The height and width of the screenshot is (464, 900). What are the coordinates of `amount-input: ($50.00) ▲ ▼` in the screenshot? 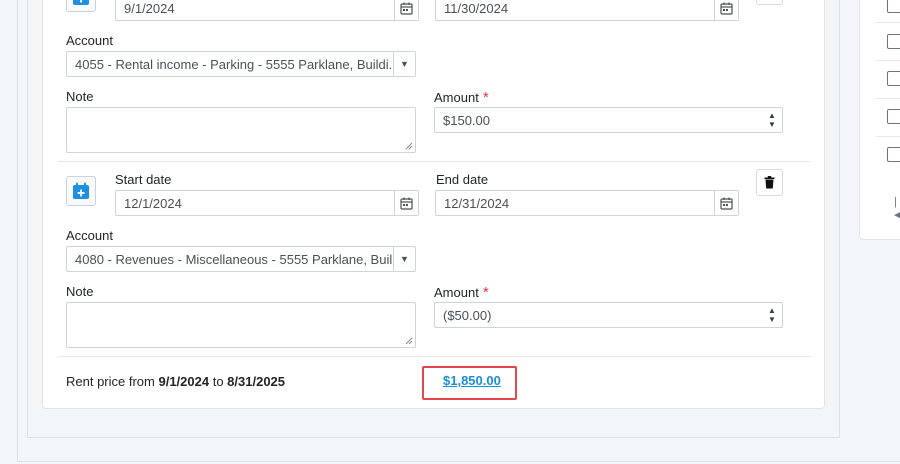 It's located at (608, 315).